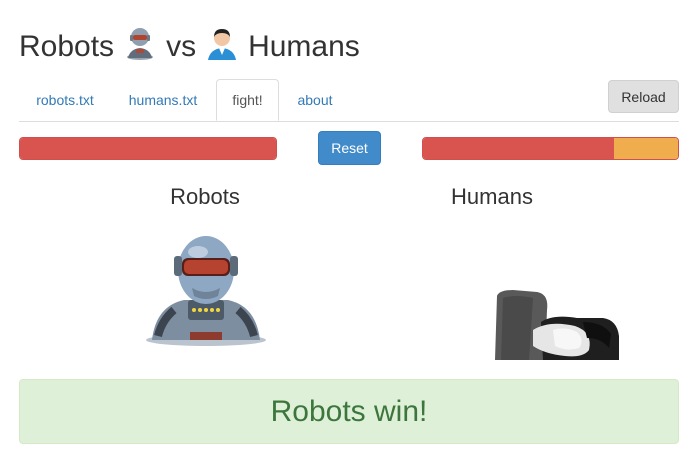 The image size is (698, 472). What do you see at coordinates (349, 411) in the screenshot?
I see `result-alert: Robots win!` at bounding box center [349, 411].